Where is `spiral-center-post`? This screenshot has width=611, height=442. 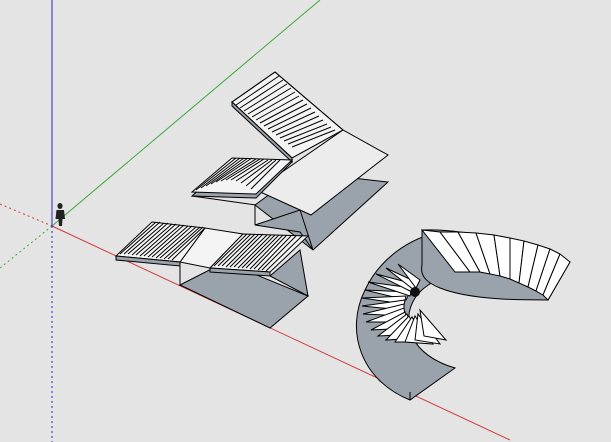
spiral-center-post is located at coordinates (415, 292).